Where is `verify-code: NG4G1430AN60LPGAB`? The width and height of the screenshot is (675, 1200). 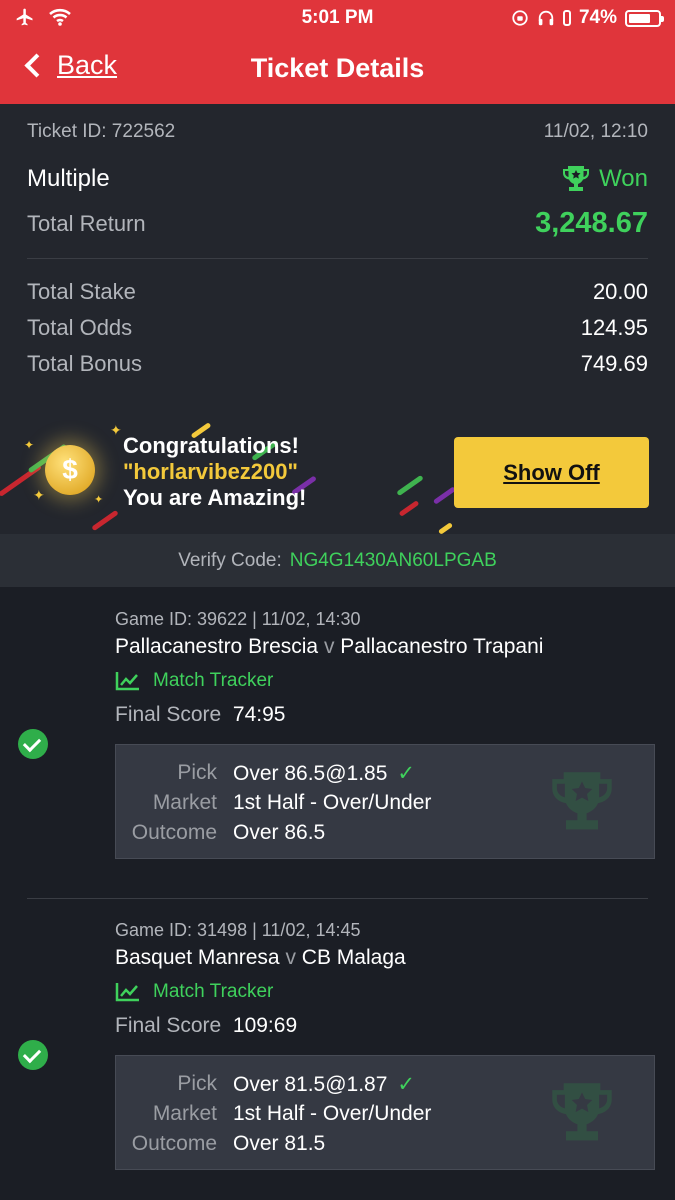 verify-code: NG4G1430AN60LPGAB is located at coordinates (393, 561).